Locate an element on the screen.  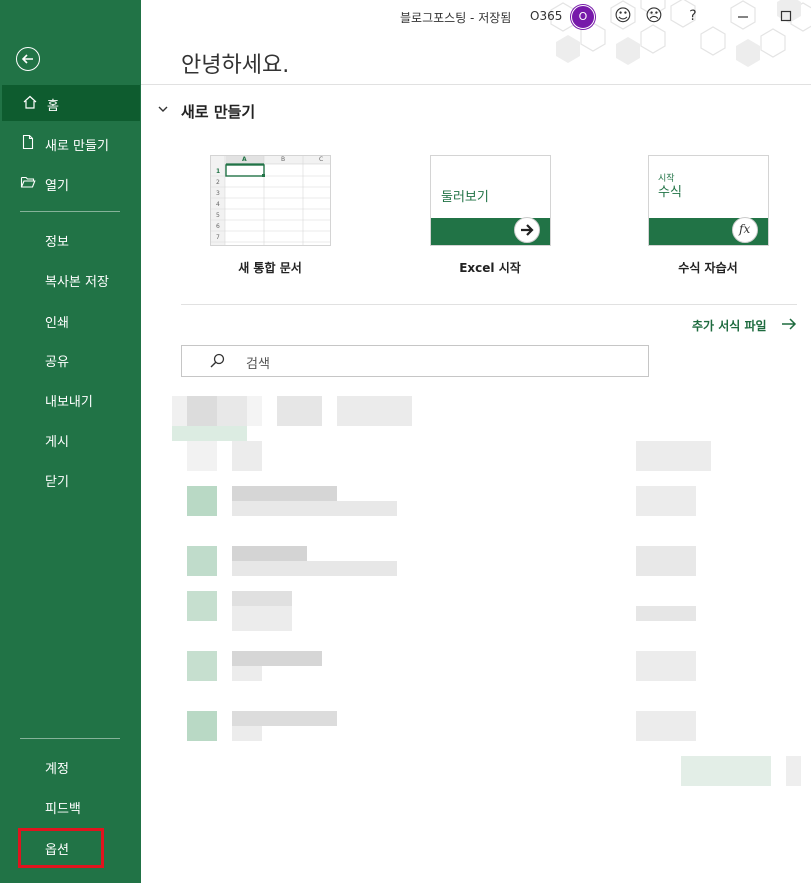
sidebar-item-label: 피드백 is located at coordinates (63, 809).